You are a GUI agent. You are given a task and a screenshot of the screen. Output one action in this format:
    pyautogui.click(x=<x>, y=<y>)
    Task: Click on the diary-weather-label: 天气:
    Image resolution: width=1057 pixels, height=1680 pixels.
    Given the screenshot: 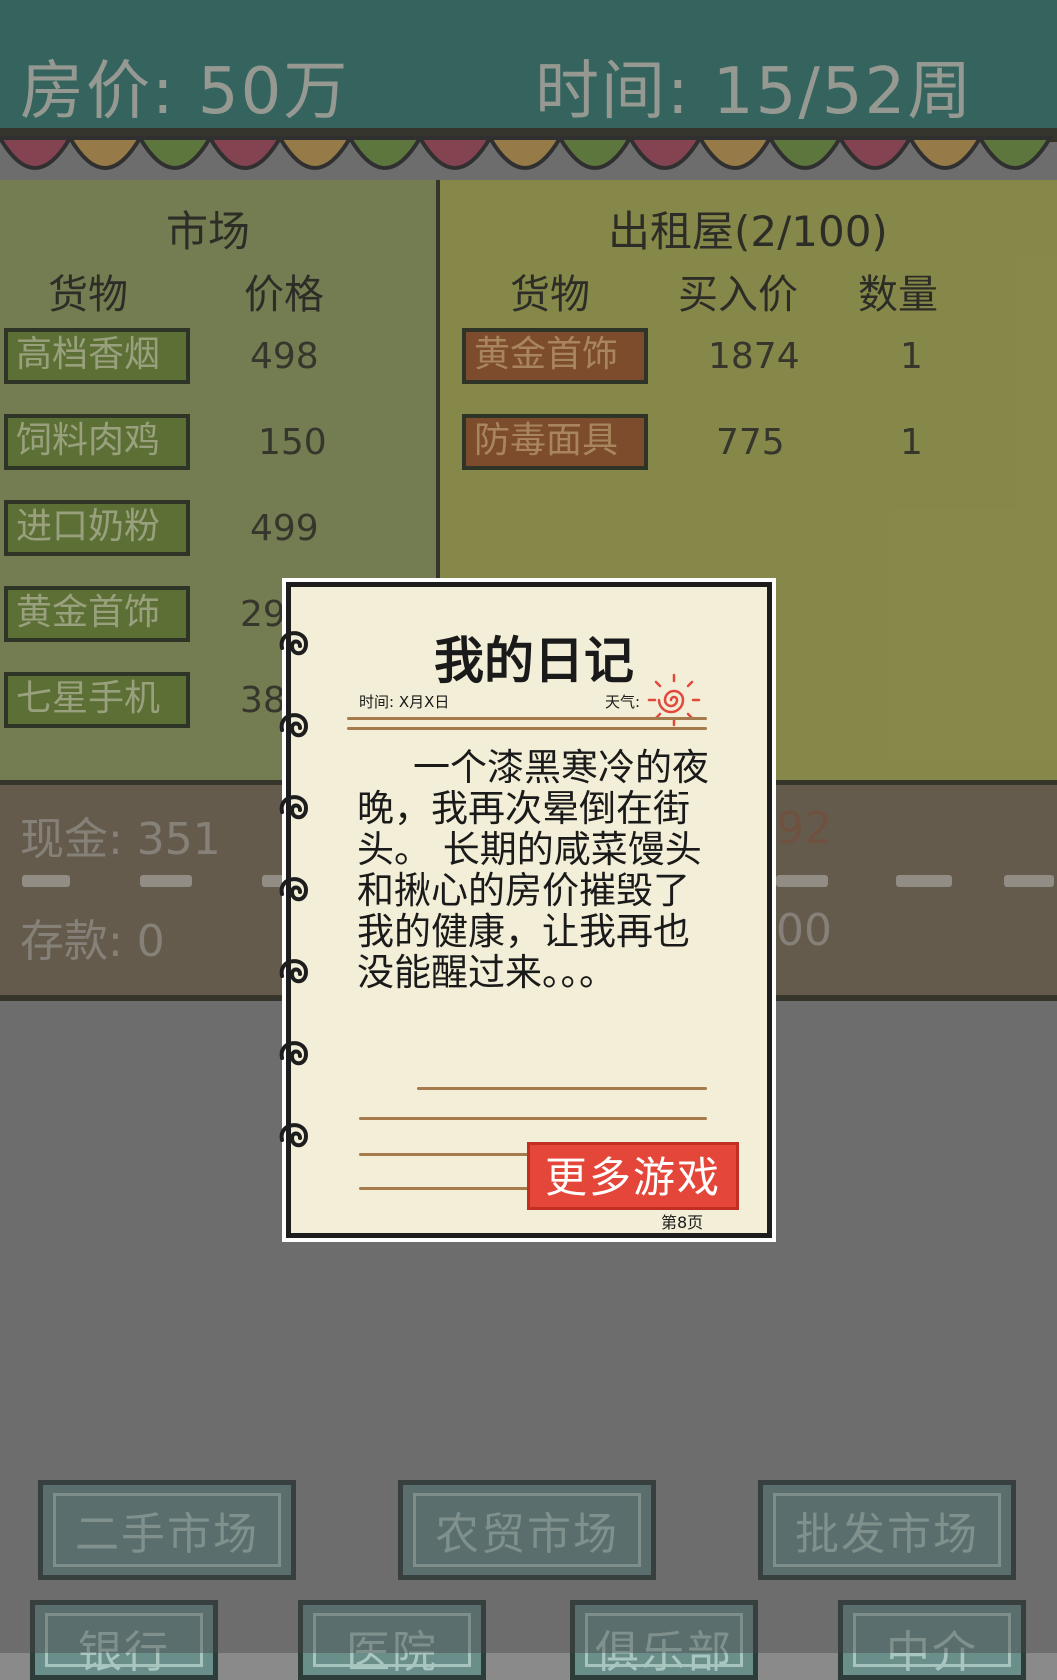 What is the action you would take?
    pyautogui.click(x=623, y=702)
    